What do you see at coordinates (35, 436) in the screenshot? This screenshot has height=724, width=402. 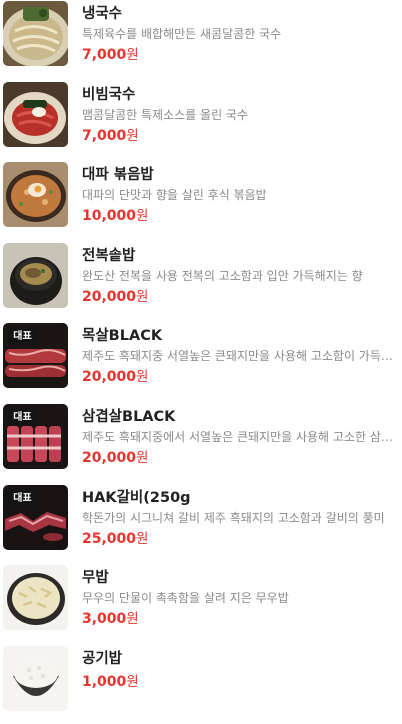 I see `pork-belly-photo: 대표` at bounding box center [35, 436].